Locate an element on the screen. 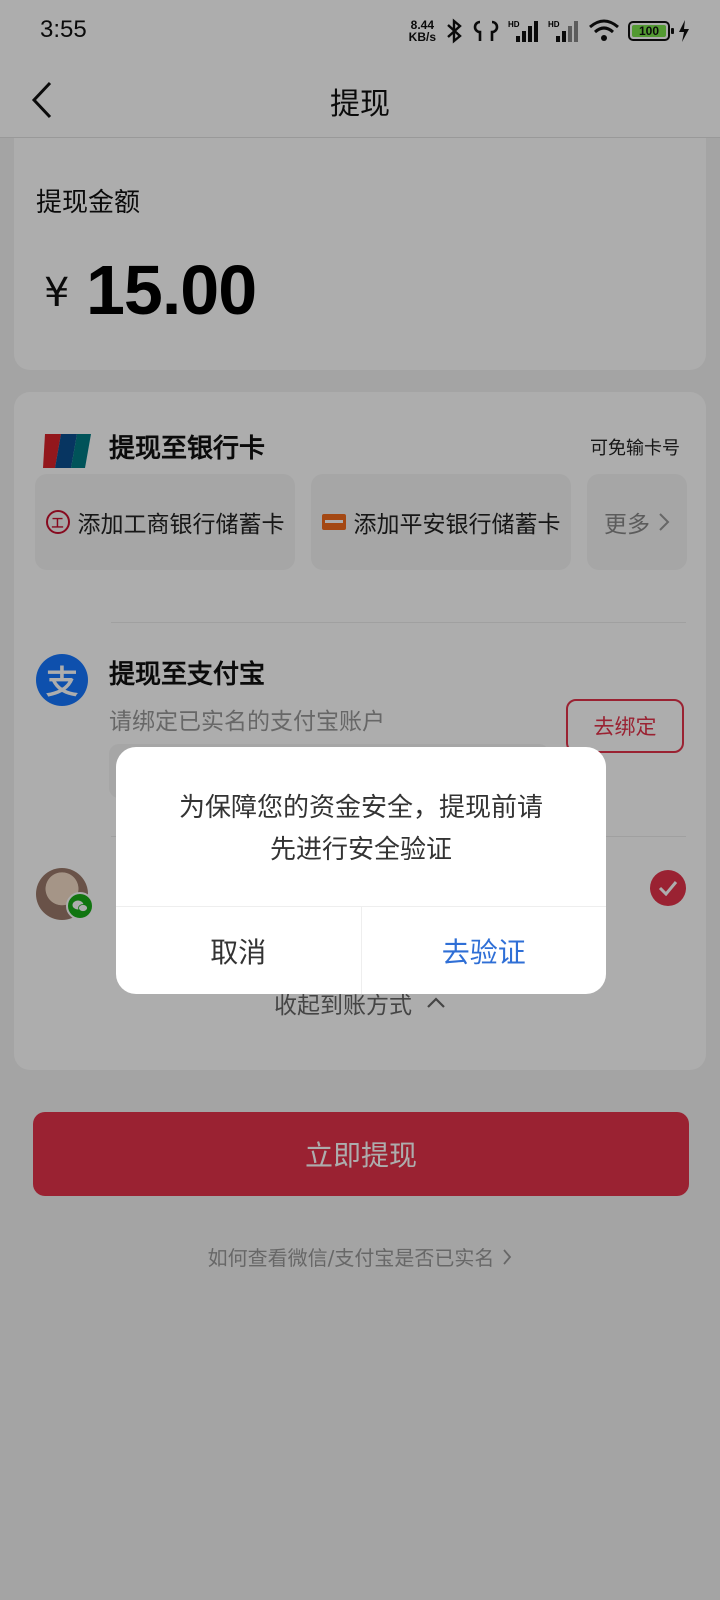 This screenshot has width=720, height=1600. dialog-buttons: 取消 去验证 is located at coordinates (361, 950).